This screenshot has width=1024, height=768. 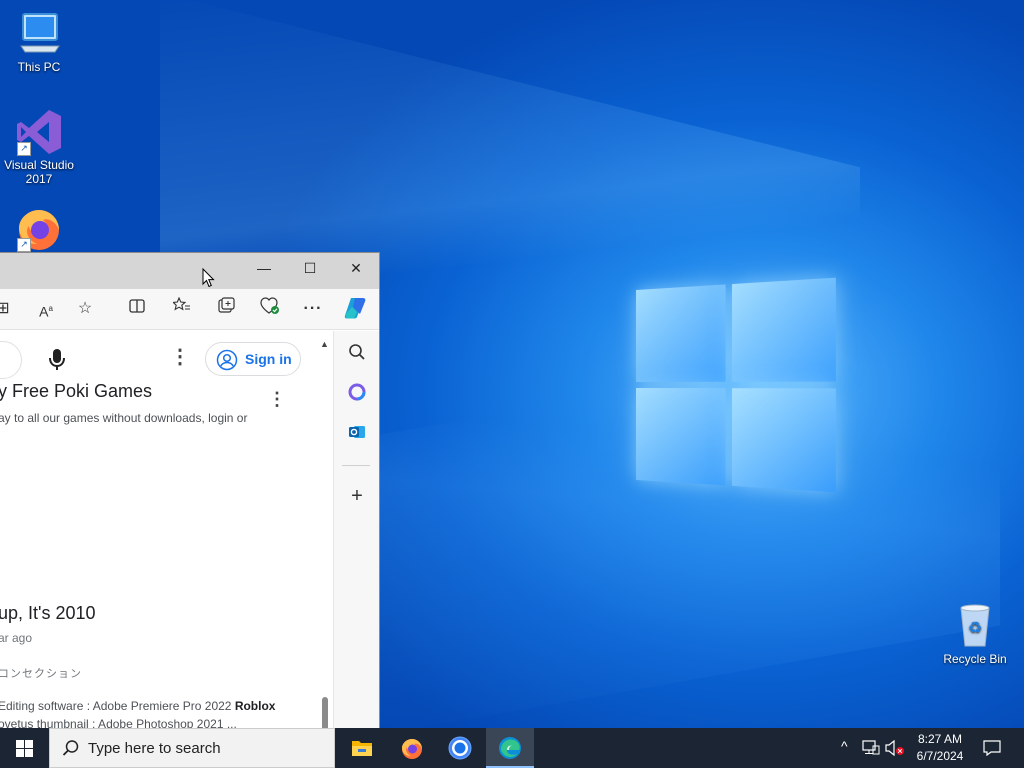 I want to click on desktop-icon-label: Recycle Bin, so click(x=975, y=659).